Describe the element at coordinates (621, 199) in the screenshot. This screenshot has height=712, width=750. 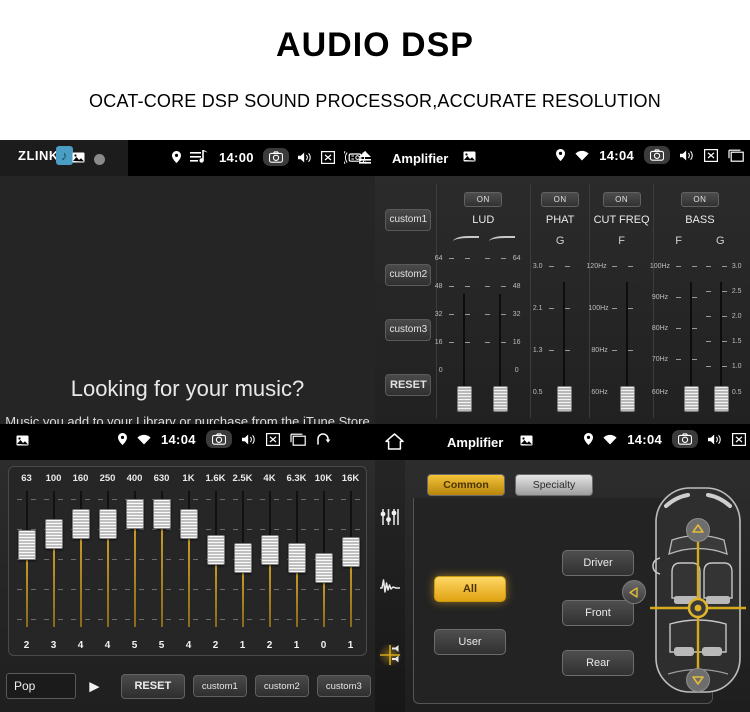
I see `cutfreq-on-button: ON` at that location.